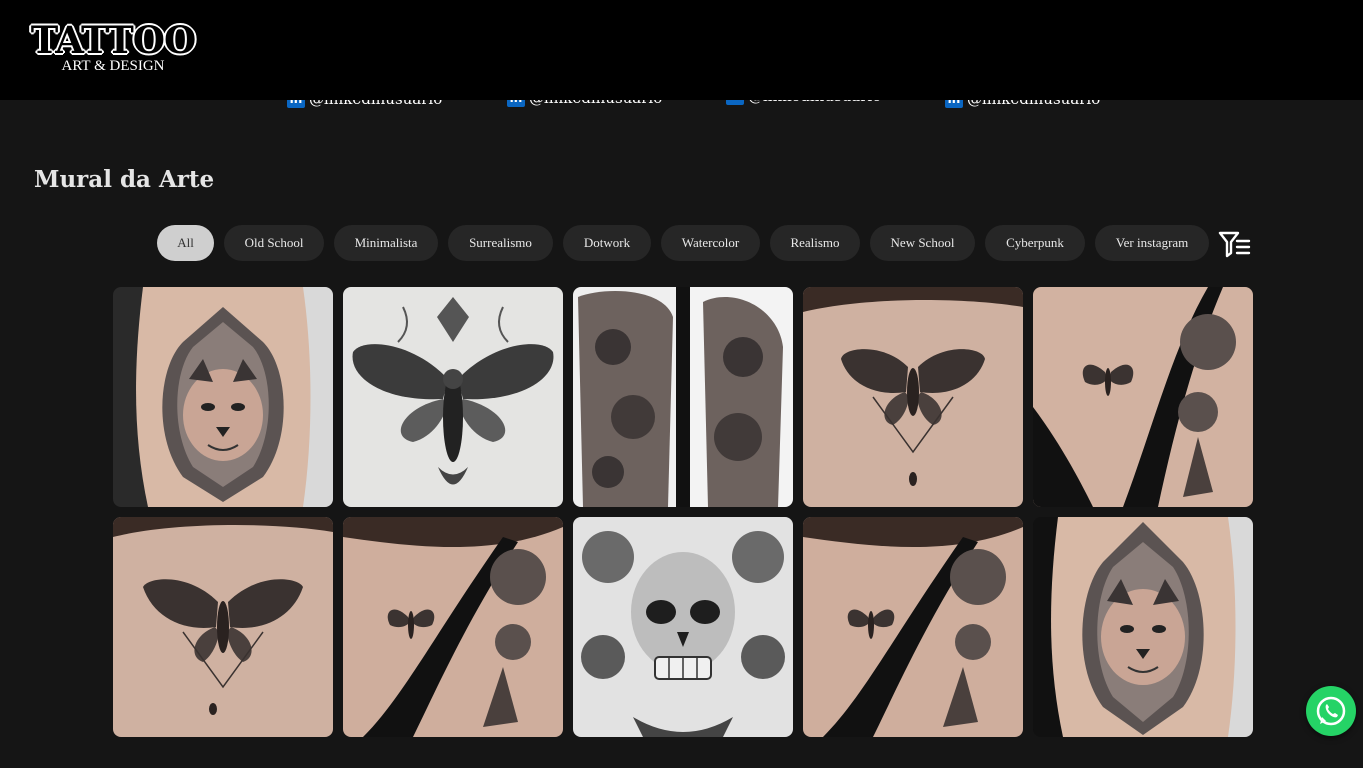 The width and height of the screenshot is (1363, 768). Describe the element at coordinates (683, 397) in the screenshot. I see `gallery-image-floral-sleeve` at that location.